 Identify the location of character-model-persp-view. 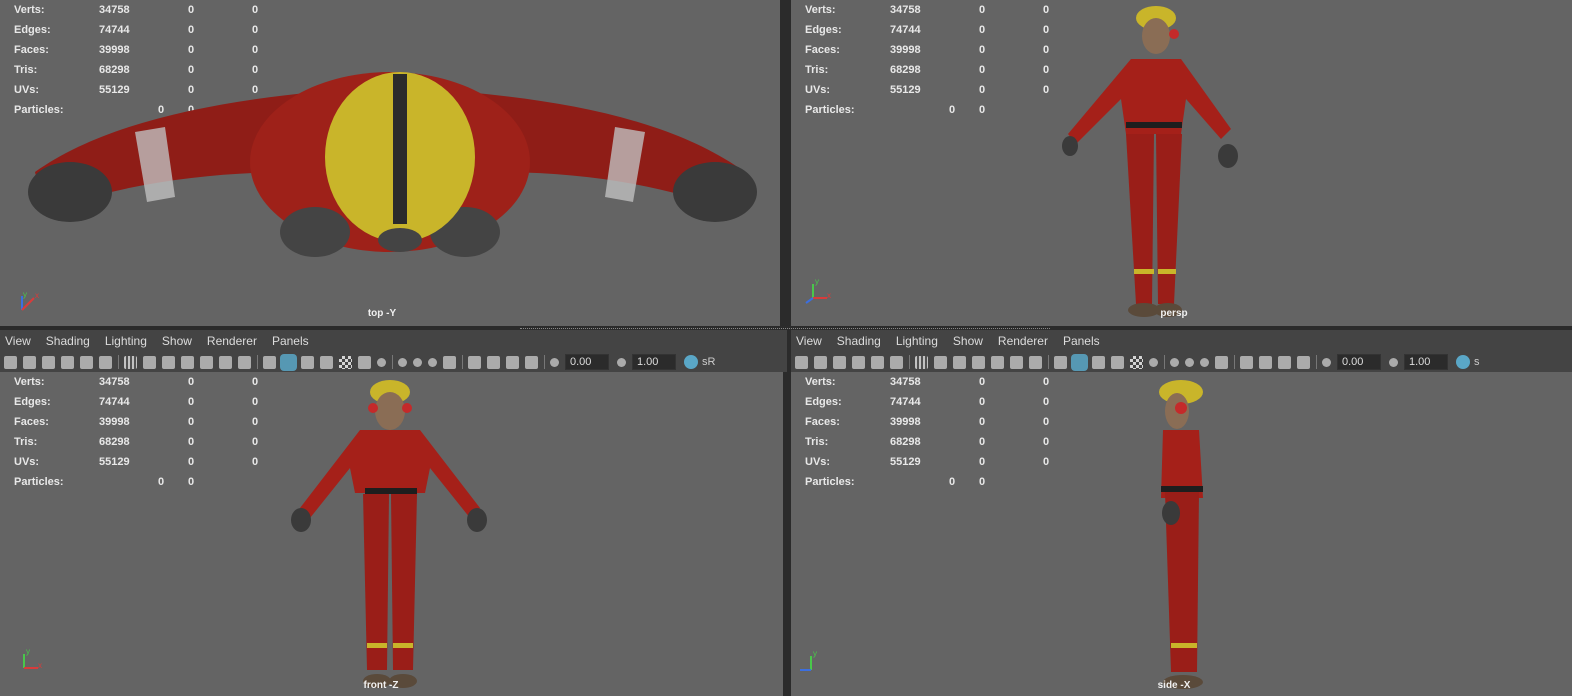
(1151, 164).